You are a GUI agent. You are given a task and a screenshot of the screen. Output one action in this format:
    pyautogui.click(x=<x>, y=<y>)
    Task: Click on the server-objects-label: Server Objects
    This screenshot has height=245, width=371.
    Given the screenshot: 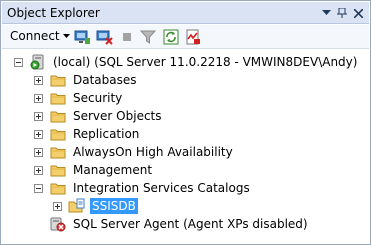 What is the action you would take?
    pyautogui.click(x=117, y=116)
    